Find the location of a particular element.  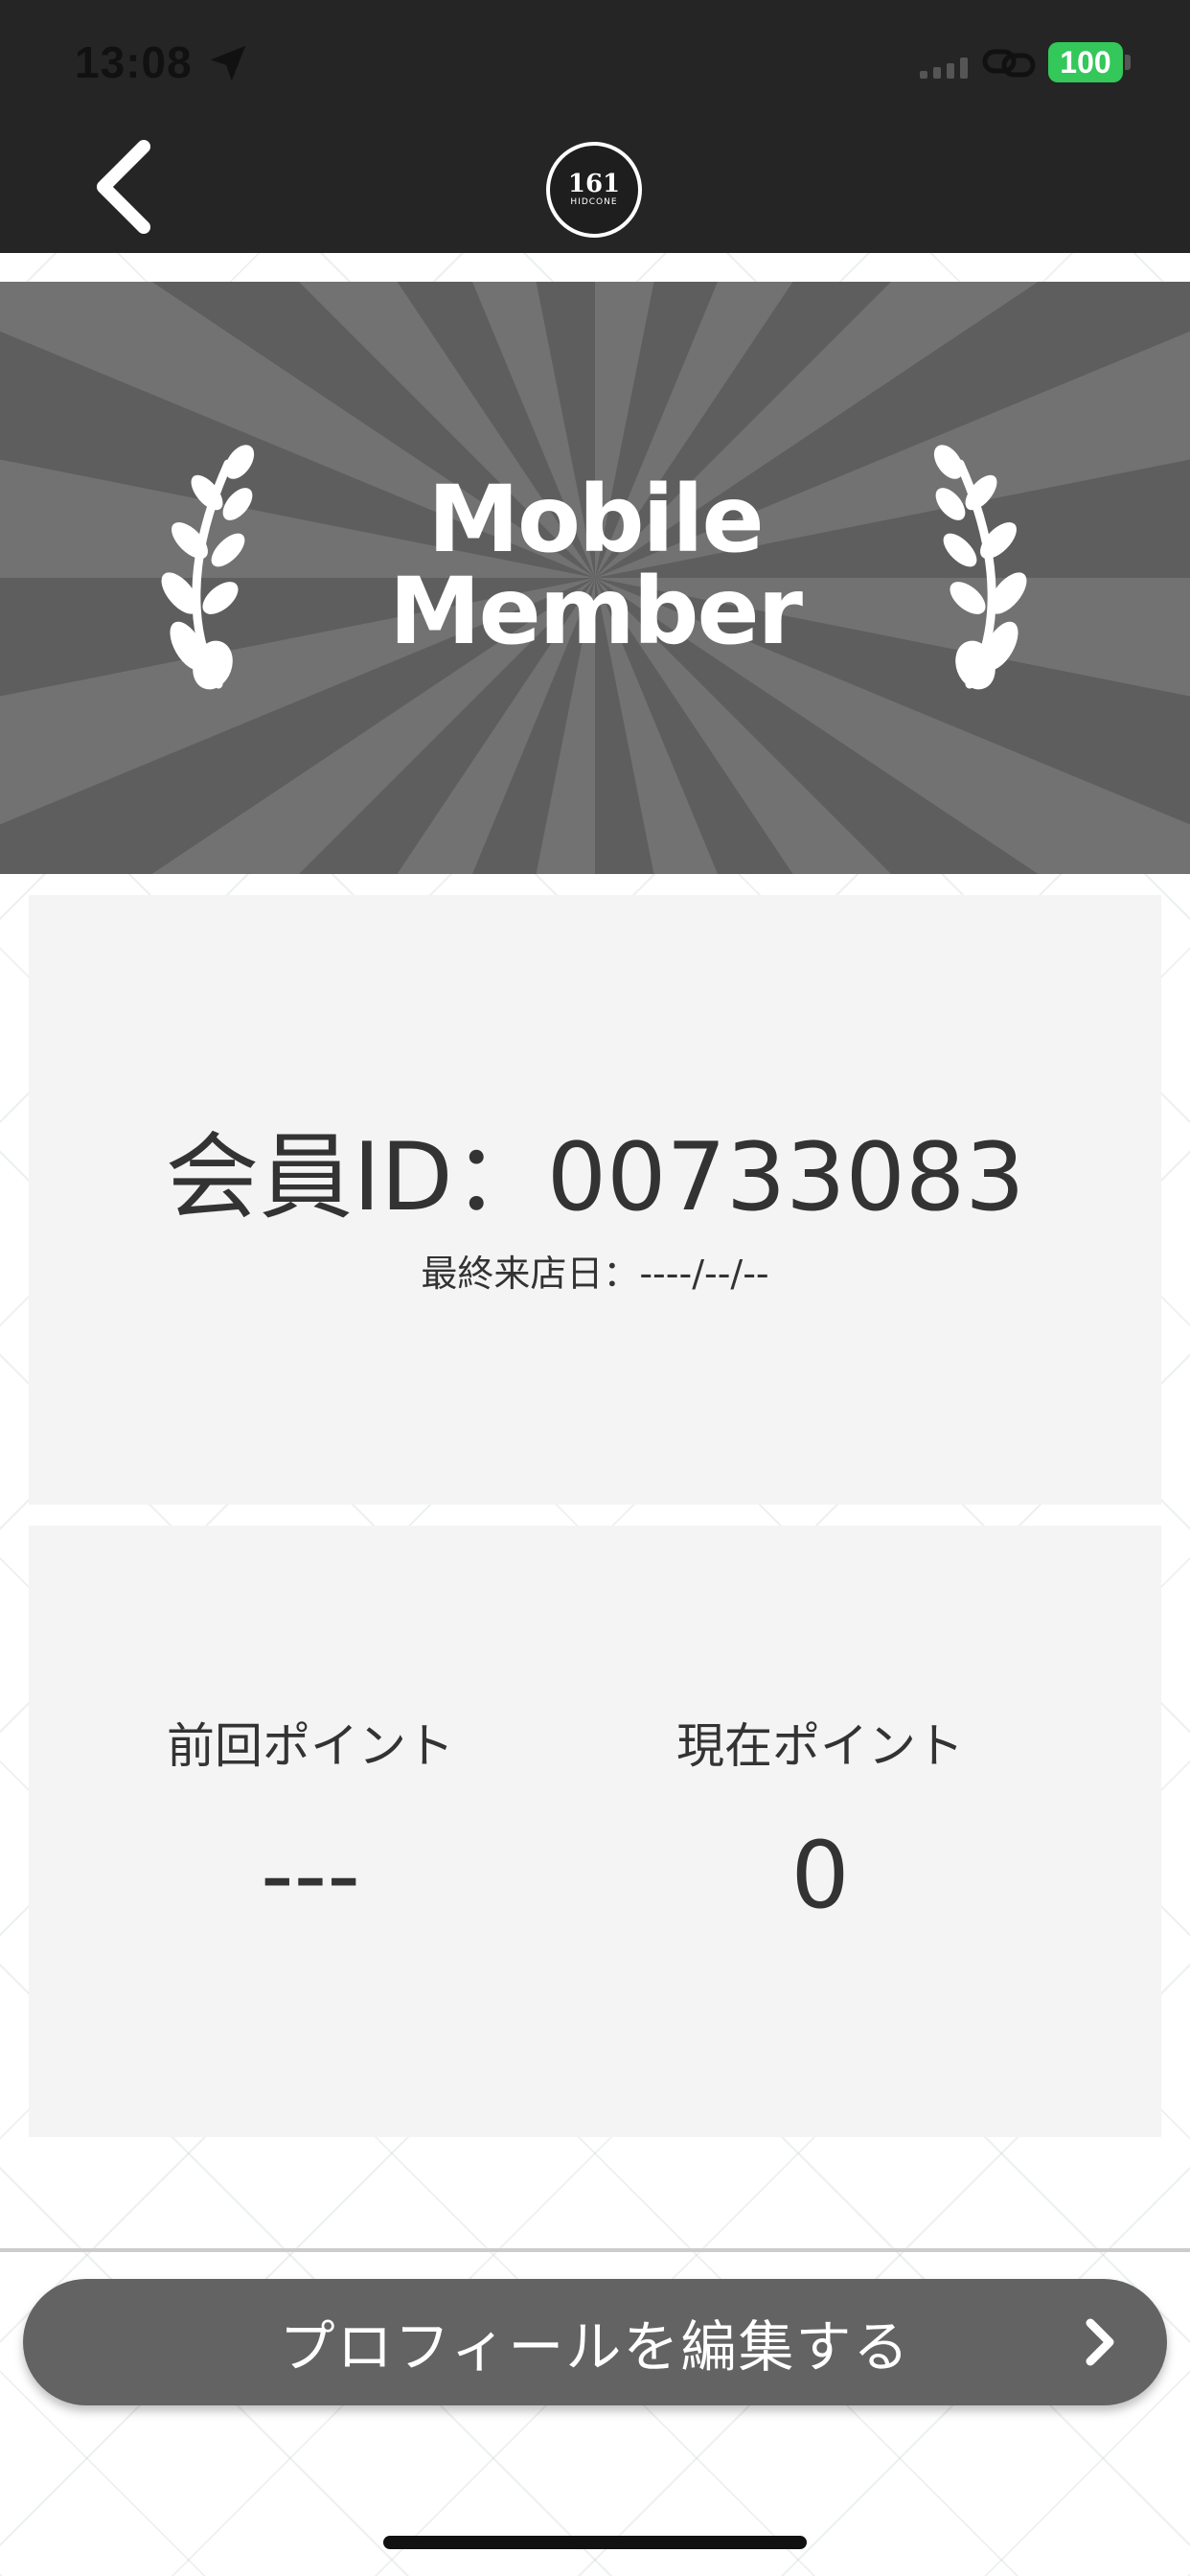

battery-icon: 100 is located at coordinates (1085, 62).